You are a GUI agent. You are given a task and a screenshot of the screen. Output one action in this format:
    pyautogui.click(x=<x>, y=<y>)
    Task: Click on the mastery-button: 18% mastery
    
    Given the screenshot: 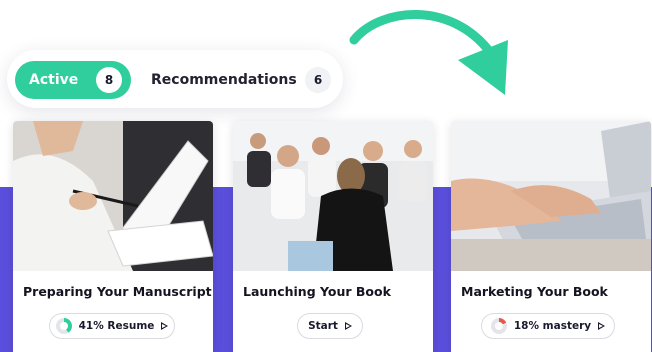 What is the action you would take?
    pyautogui.click(x=548, y=326)
    